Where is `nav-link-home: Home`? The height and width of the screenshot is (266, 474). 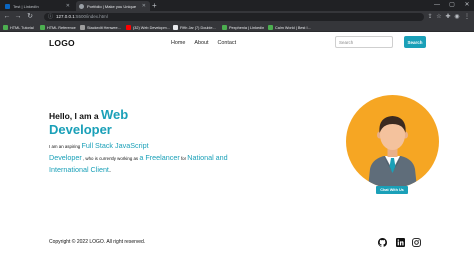 nav-link-home: Home is located at coordinates (178, 43).